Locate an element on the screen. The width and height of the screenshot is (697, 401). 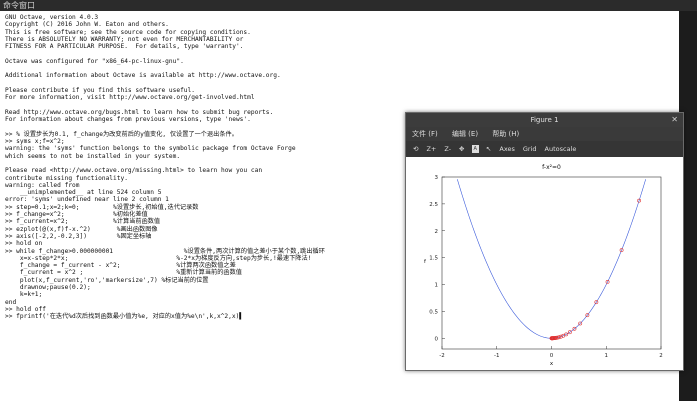
command-window-titlebar: 命令窗口 is located at coordinates (348, 5).